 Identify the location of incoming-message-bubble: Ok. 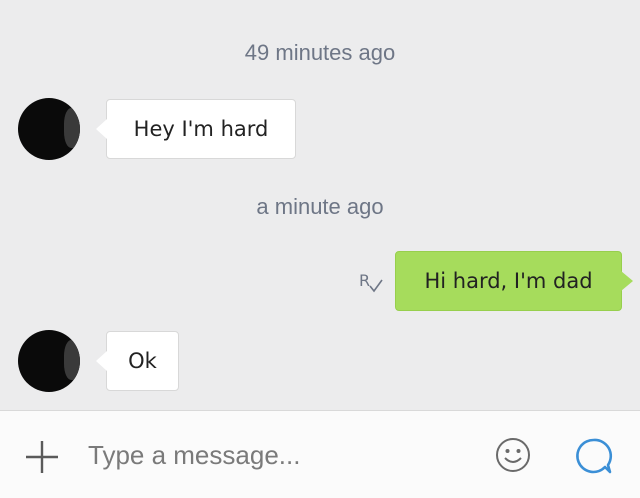
(137, 361).